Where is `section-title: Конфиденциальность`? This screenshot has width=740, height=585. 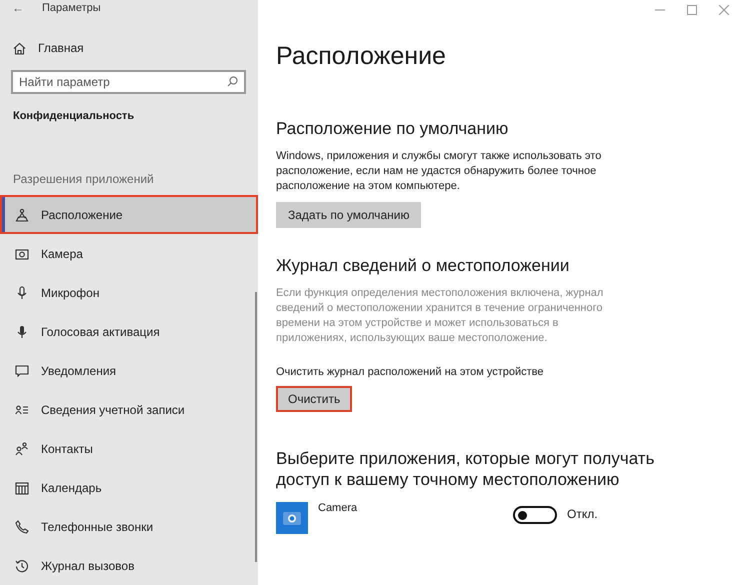 section-title: Конфиденциальность is located at coordinates (74, 116).